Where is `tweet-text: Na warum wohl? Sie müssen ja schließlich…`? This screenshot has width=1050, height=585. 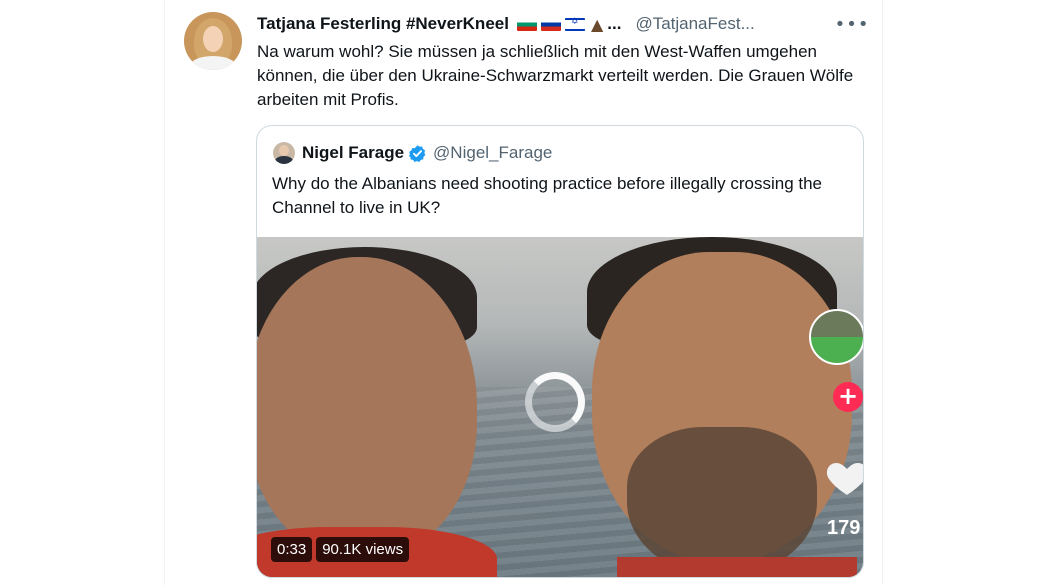 tweet-text: Na warum wohl? Sie müssen ja schließlich… is located at coordinates (555, 75).